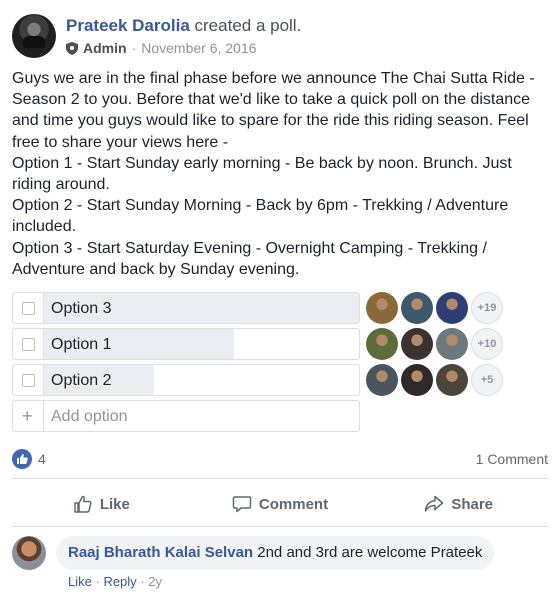  Describe the element at coordinates (512, 459) in the screenshot. I see `comment-count: 1 Comment` at that location.